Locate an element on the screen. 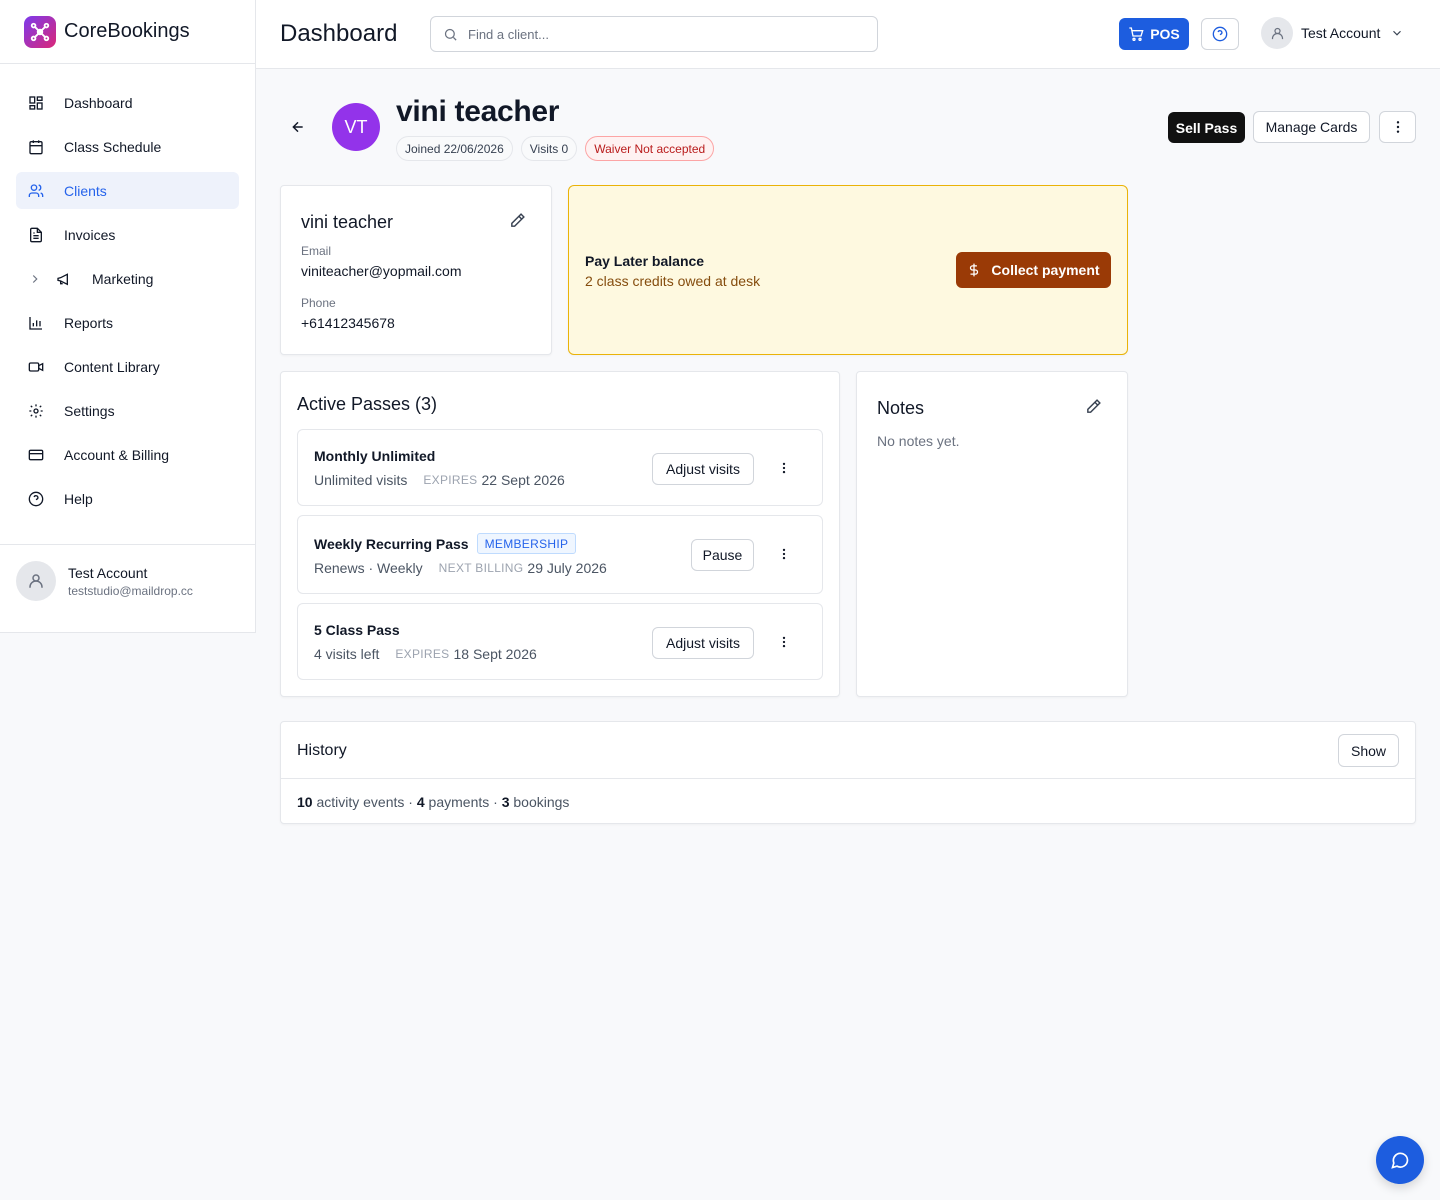 The width and height of the screenshot is (1440, 1200). pass-date-key: NEXT BILLING is located at coordinates (481, 568).